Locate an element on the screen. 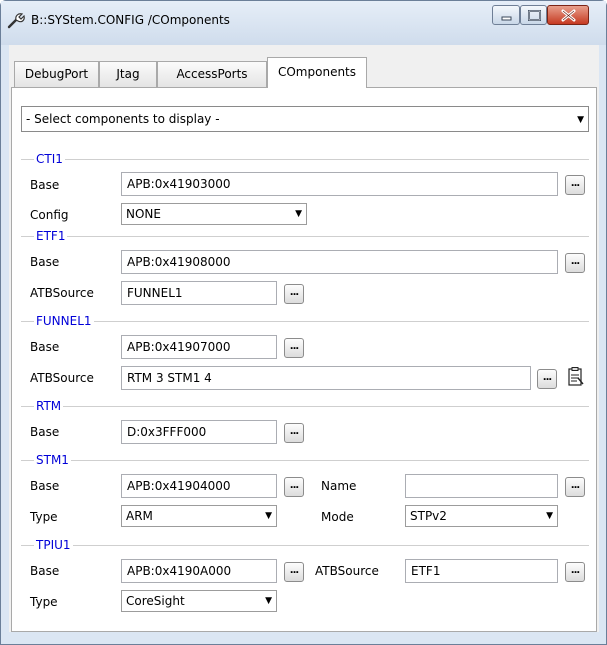 Image resolution: width=607 pixels, height=645 pixels. rtm-base-label: Base is located at coordinates (45, 432).